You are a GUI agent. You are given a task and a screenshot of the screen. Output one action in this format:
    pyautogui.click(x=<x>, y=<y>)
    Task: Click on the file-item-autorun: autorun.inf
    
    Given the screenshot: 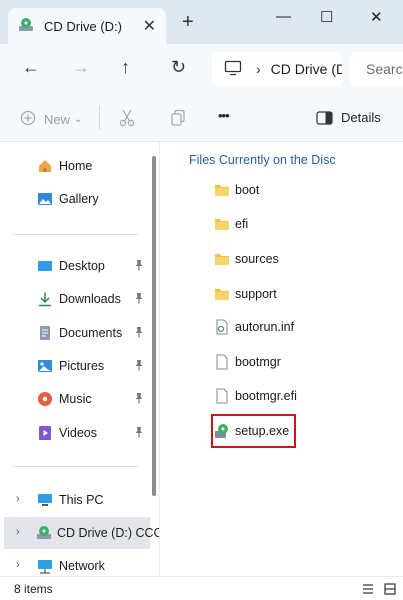 What is the action you would take?
    pyautogui.click(x=304, y=327)
    